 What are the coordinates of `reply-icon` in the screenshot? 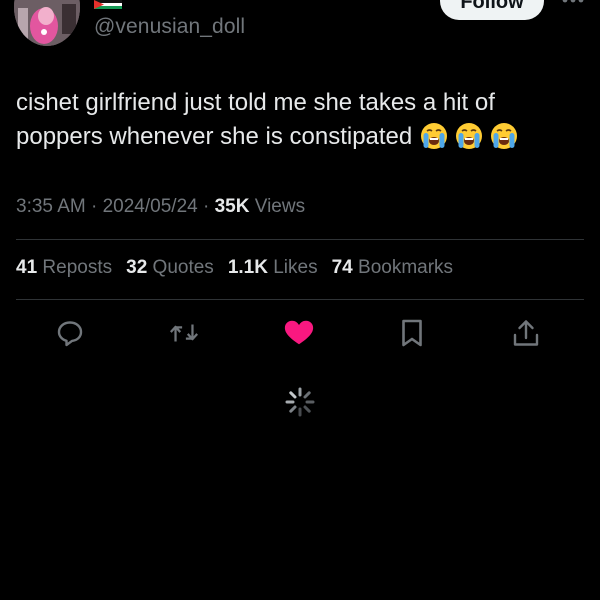 It's located at (70, 334).